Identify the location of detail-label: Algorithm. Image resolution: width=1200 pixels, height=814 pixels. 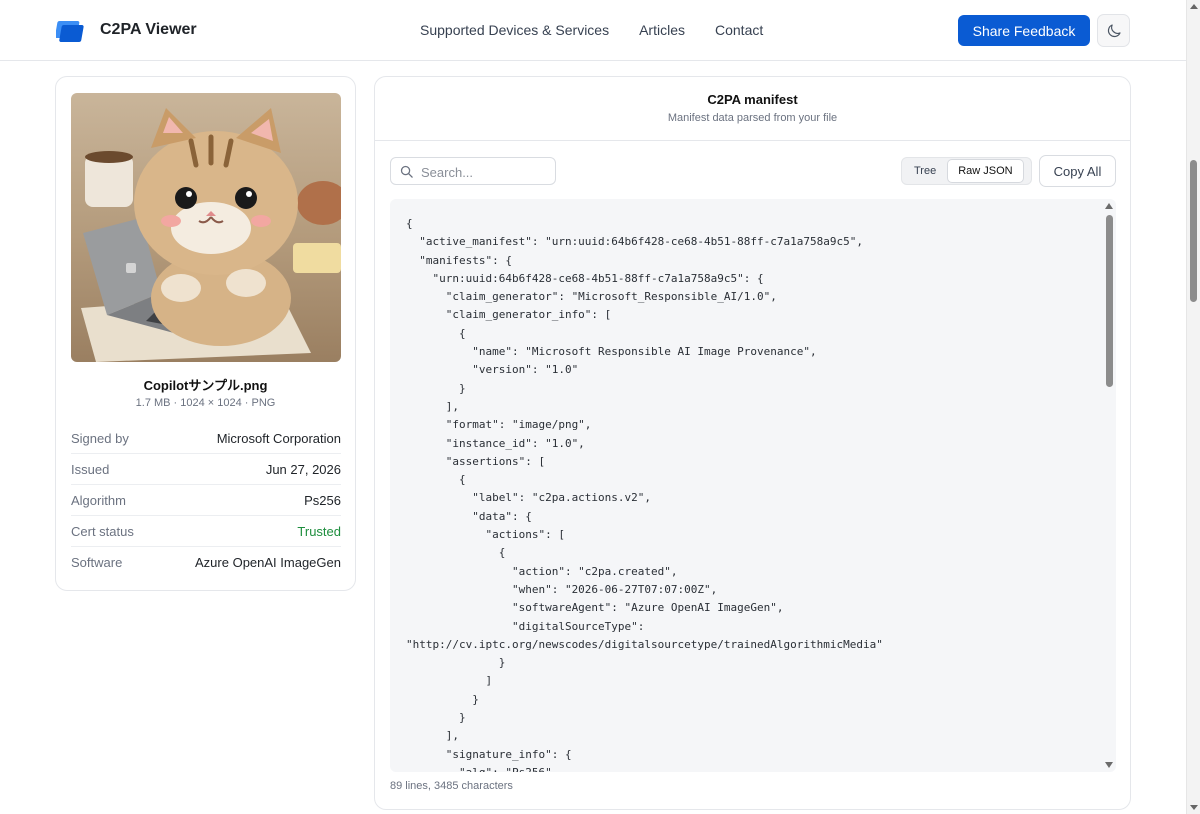
(98, 500).